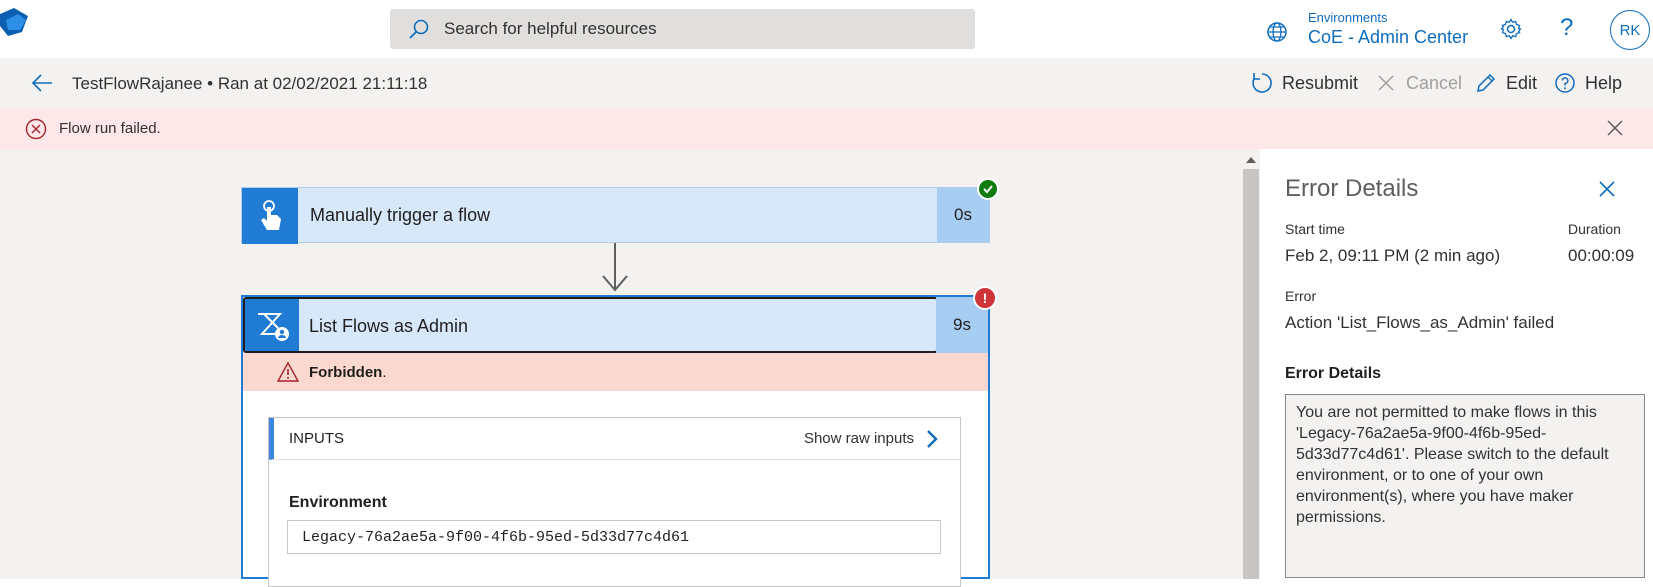  Describe the element at coordinates (36, 128) in the screenshot. I see `error-circle-icon` at that location.